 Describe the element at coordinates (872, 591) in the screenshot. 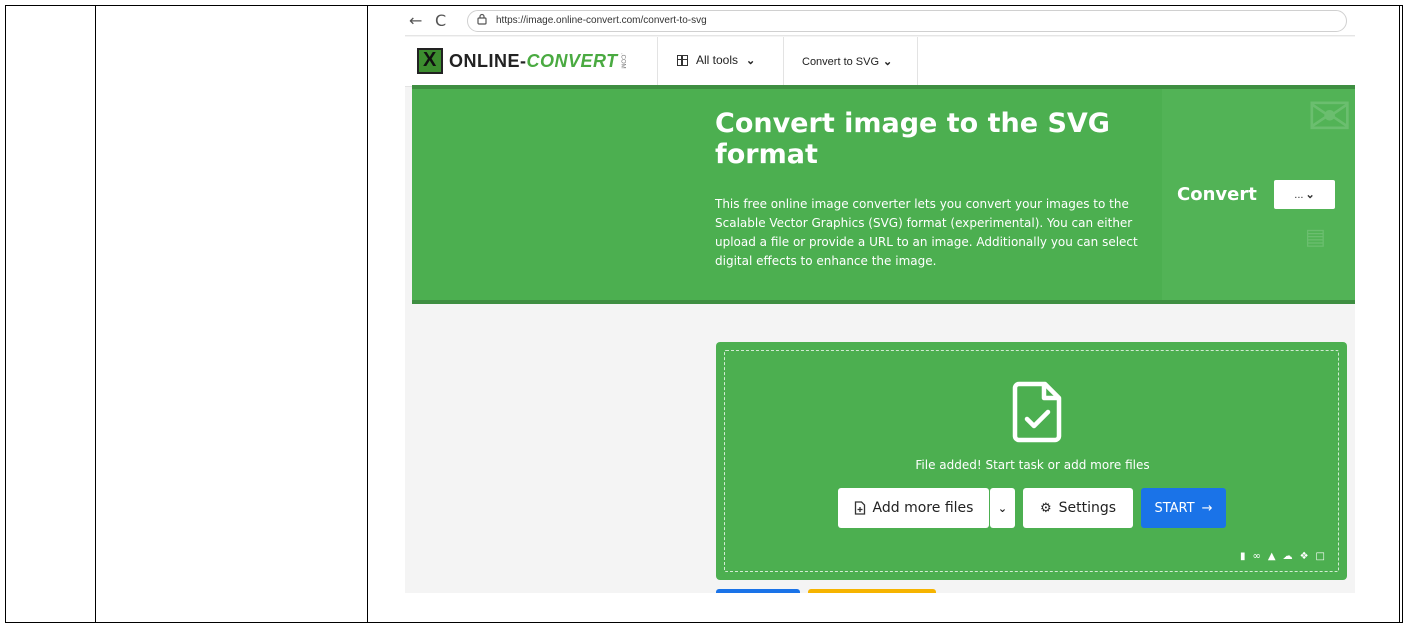

I see `yellow-button-peek` at that location.